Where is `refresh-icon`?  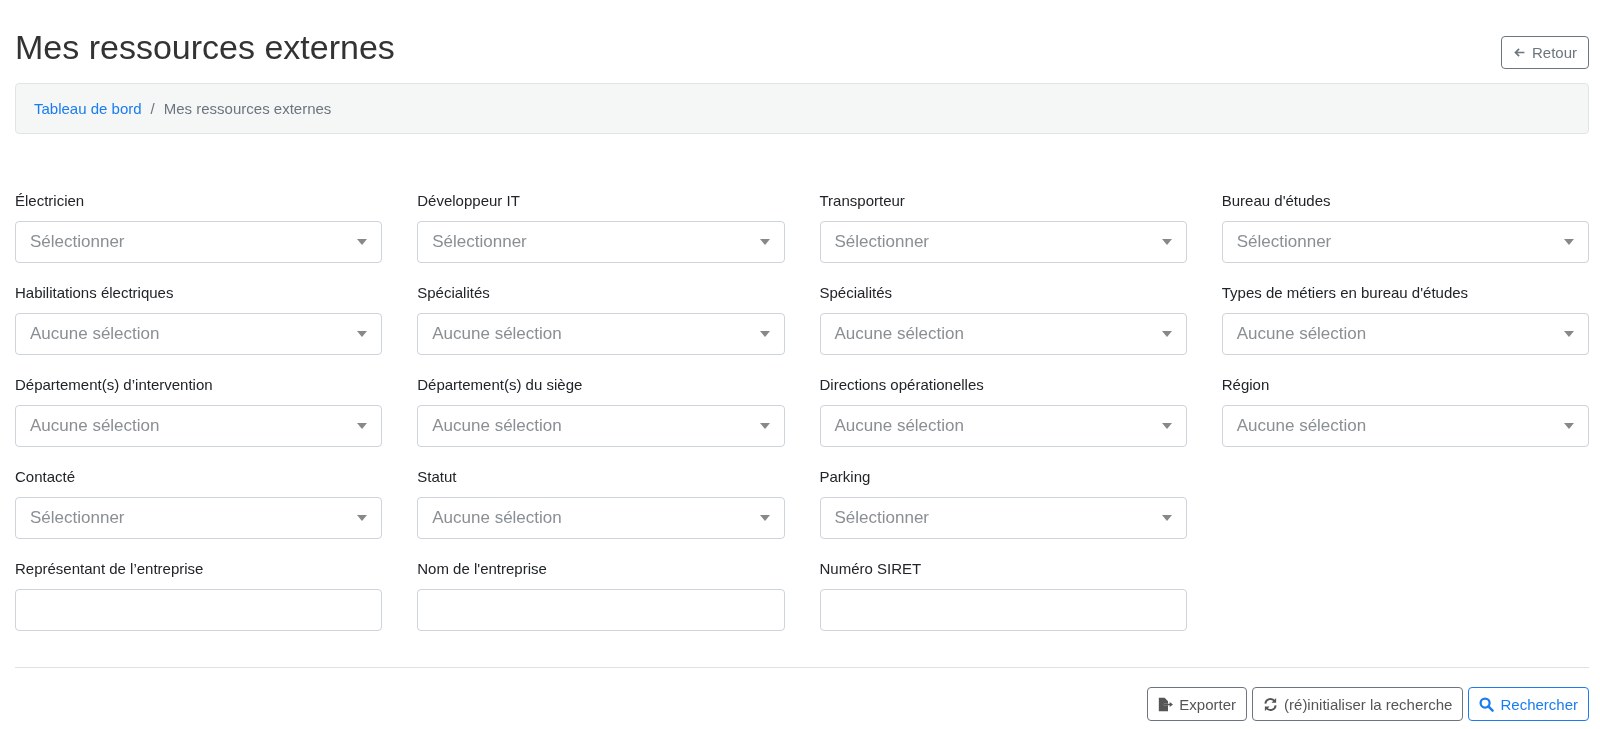 refresh-icon is located at coordinates (1271, 704).